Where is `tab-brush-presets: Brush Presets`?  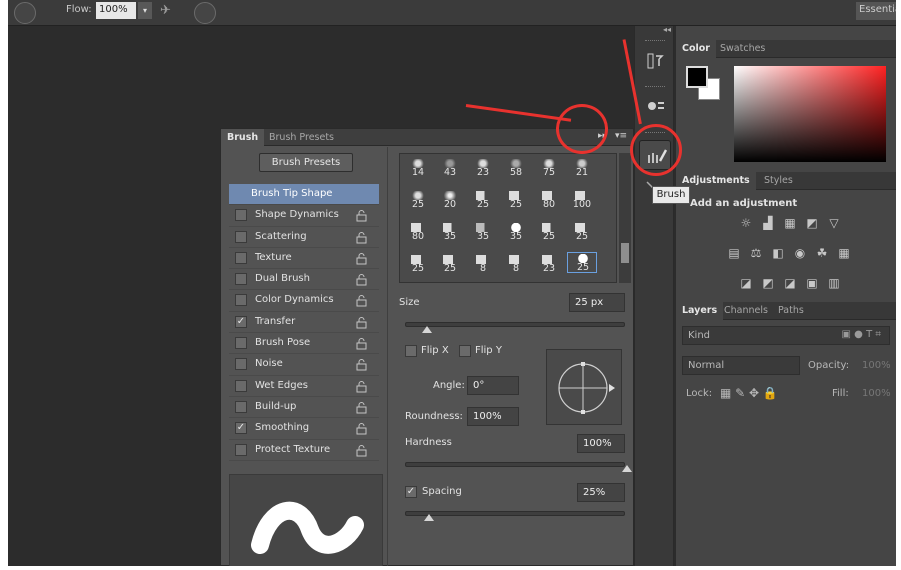 tab-brush-presets: Brush Presets is located at coordinates (301, 137).